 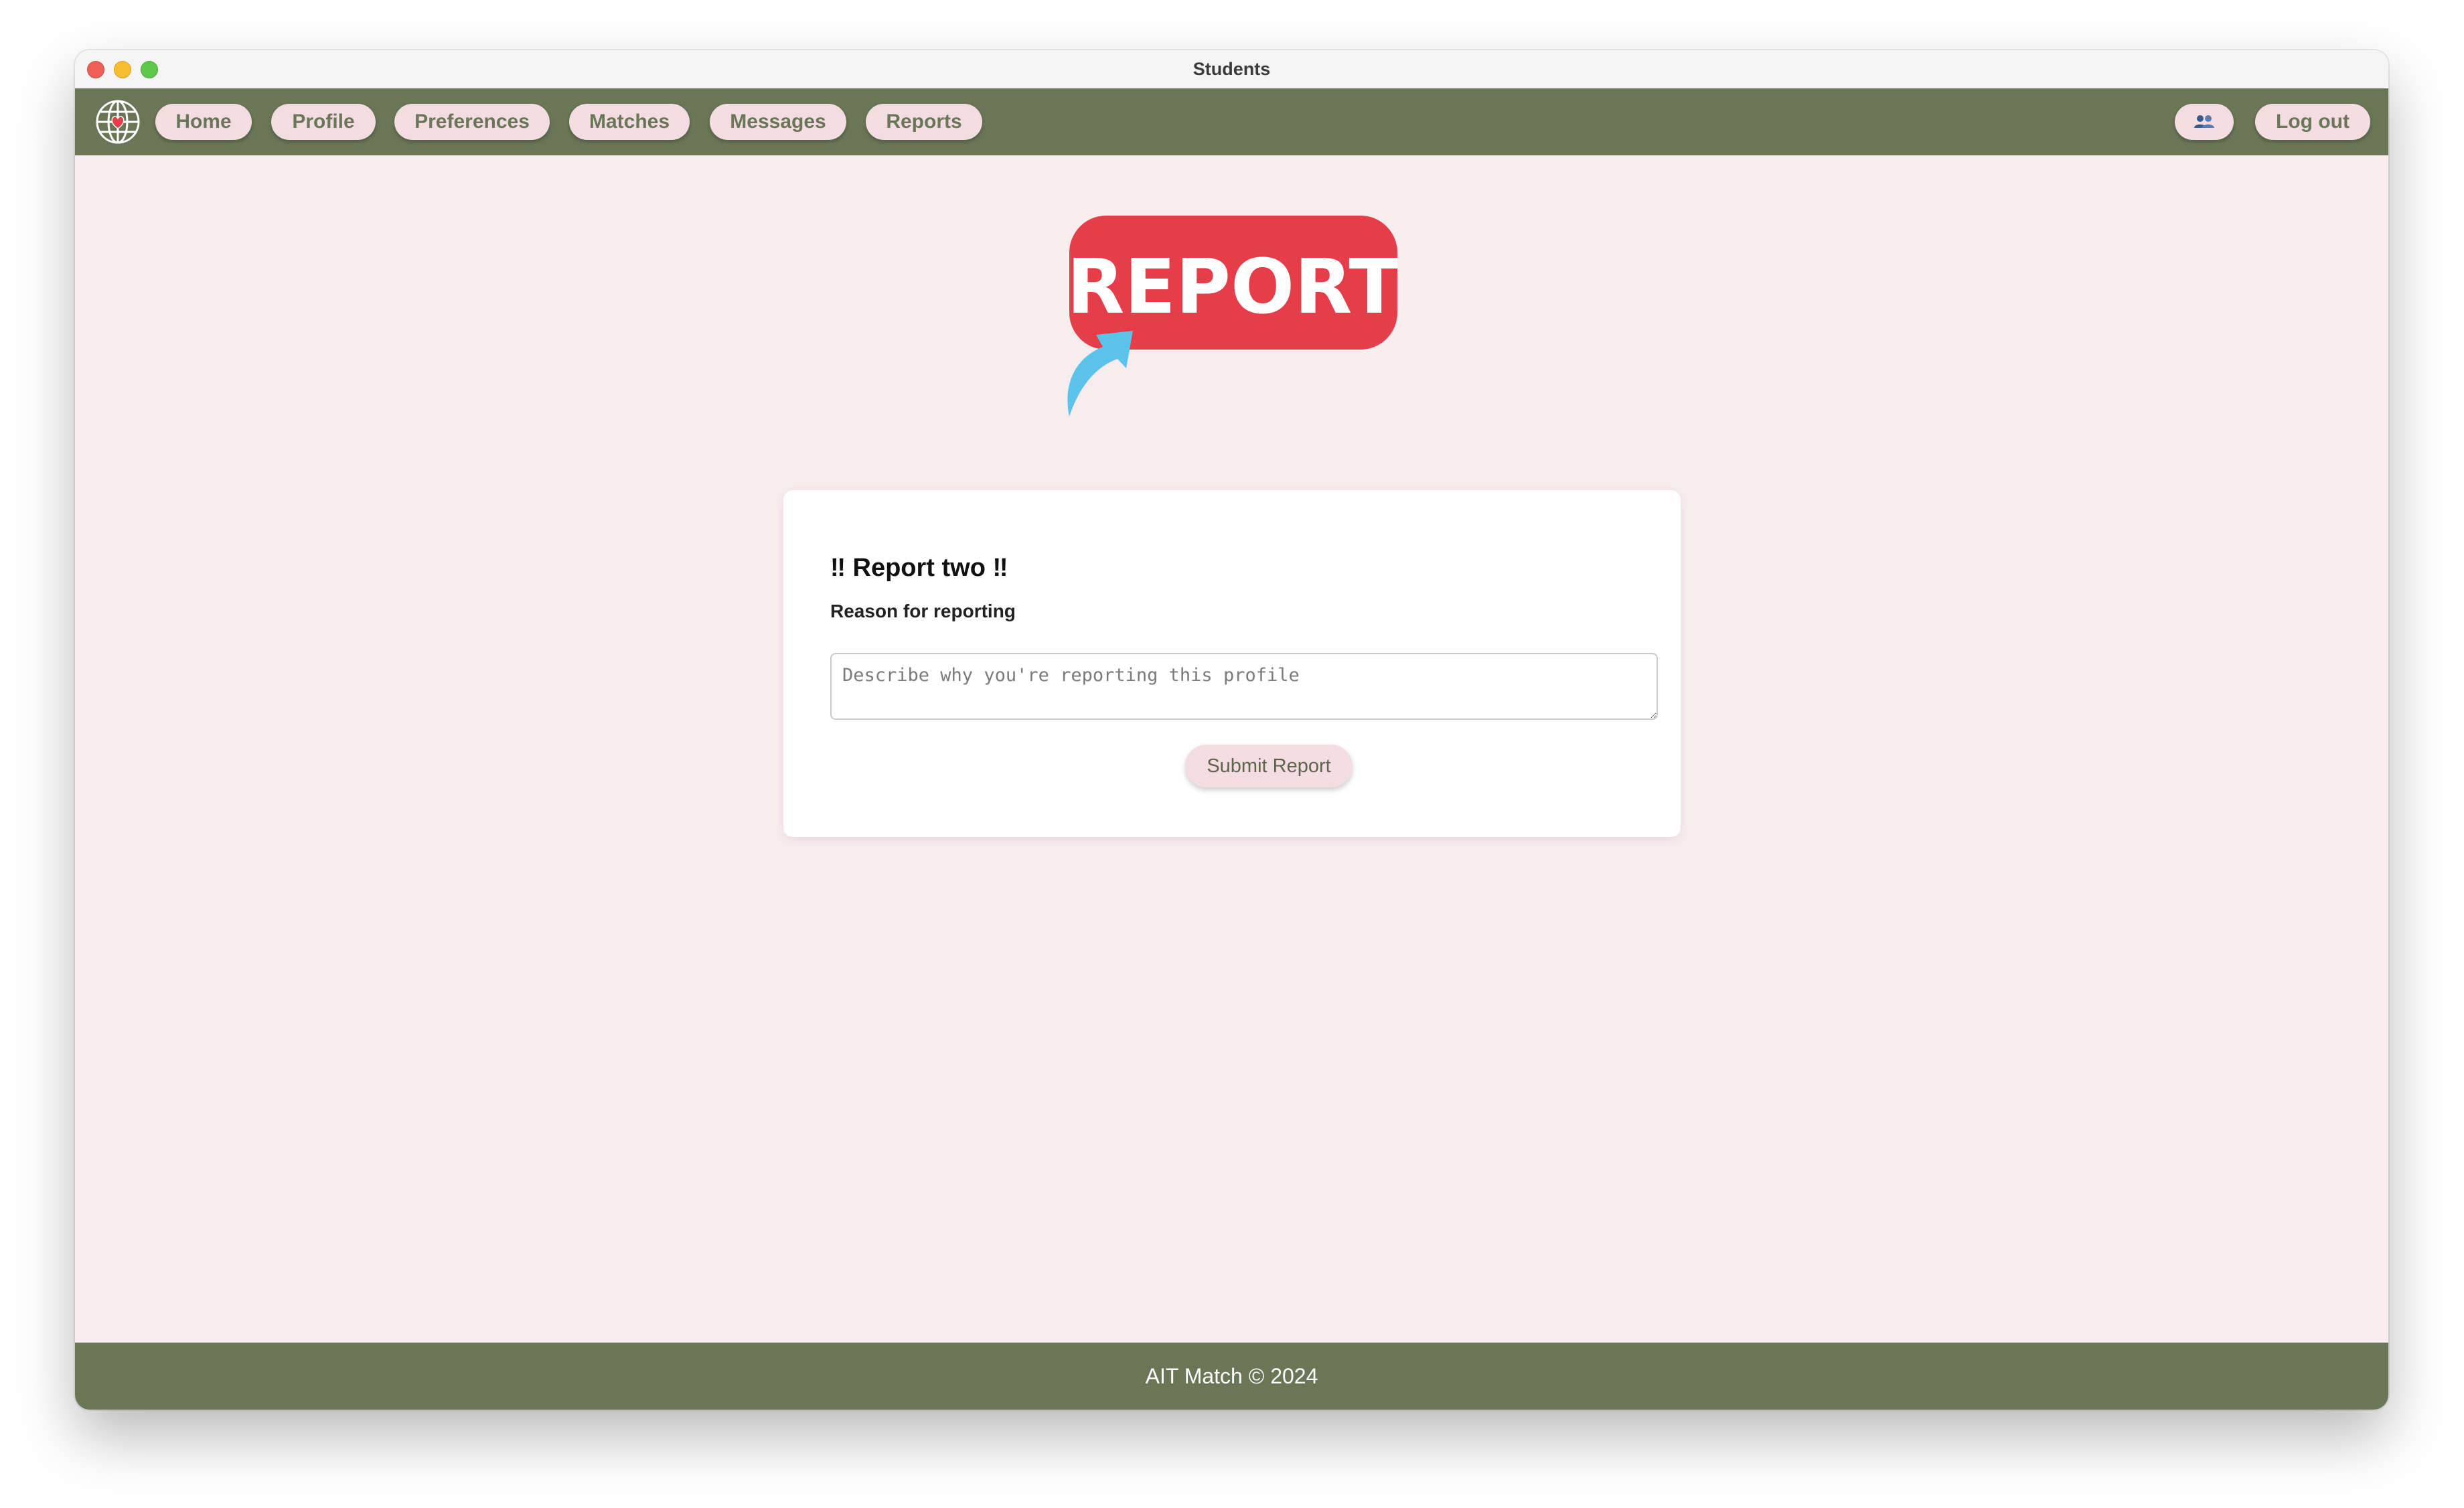 I want to click on title-bar: Students, so click(x=1231, y=70).